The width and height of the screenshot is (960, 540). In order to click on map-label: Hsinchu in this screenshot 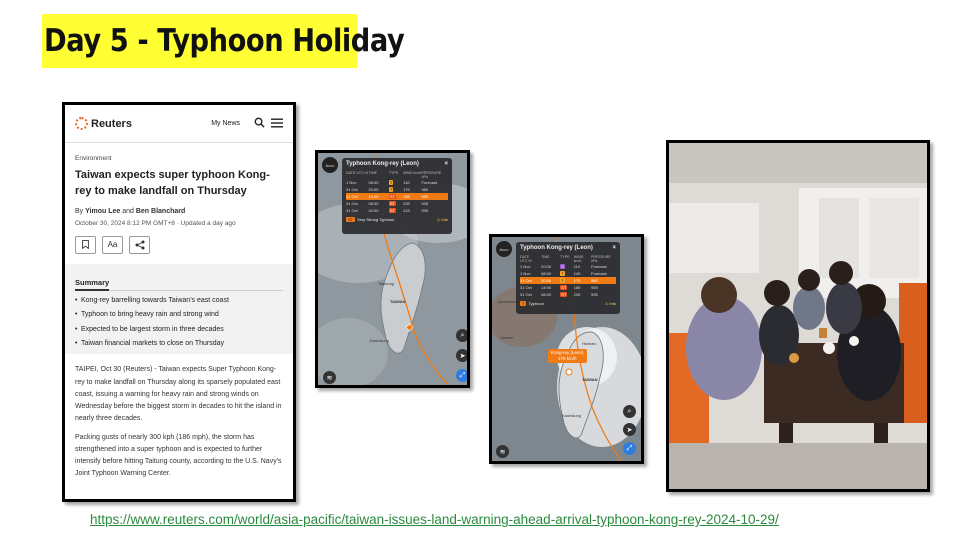, I will do `click(589, 343)`.